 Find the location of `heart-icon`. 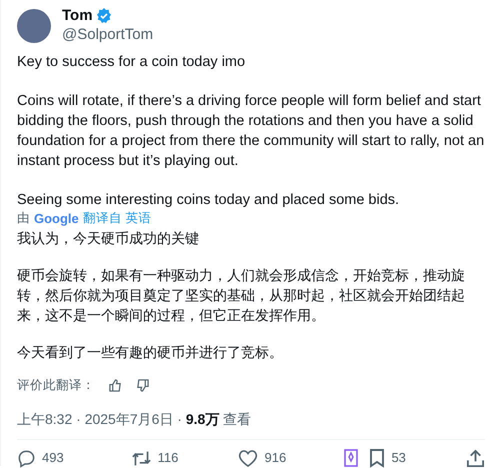

heart-icon is located at coordinates (248, 458).